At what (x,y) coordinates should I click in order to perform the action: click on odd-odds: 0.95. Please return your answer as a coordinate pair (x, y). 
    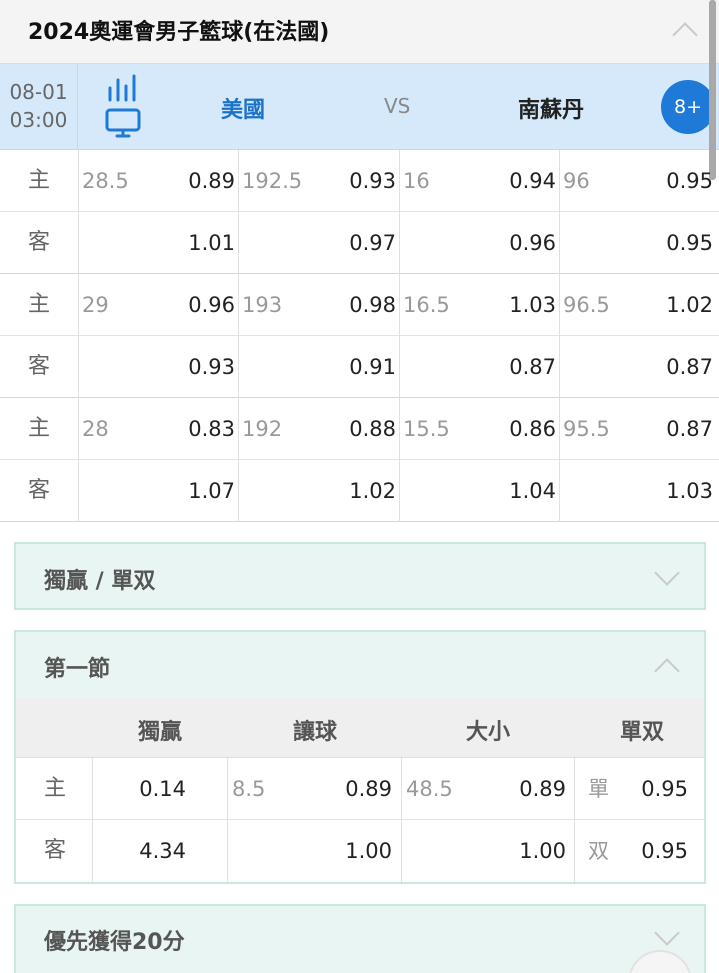
    Looking at the image, I should click on (657, 789).